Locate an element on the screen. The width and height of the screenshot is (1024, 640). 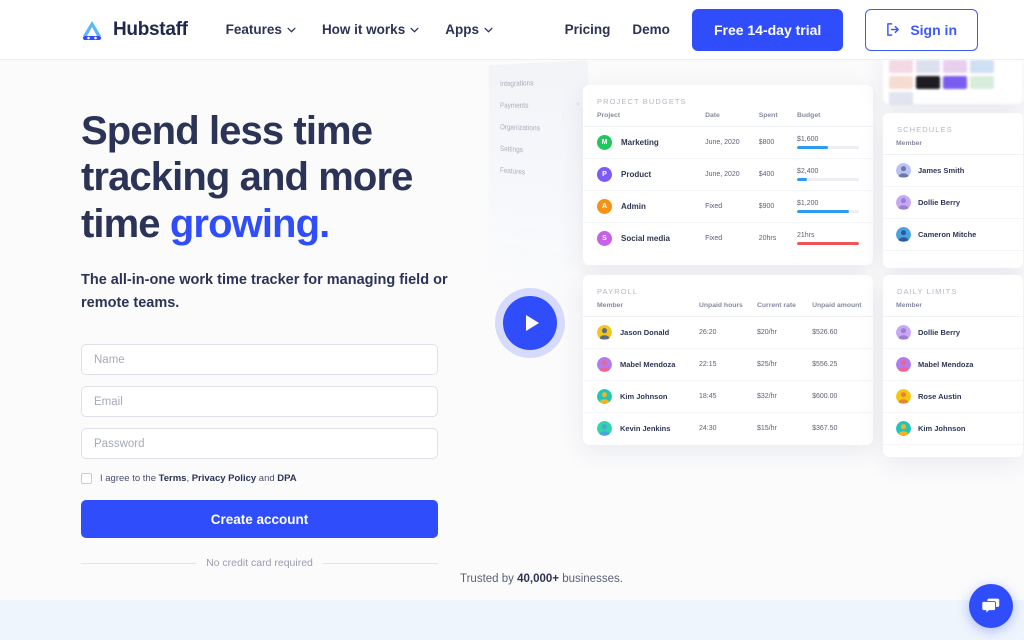
free-trial-button: Free 14-day trial is located at coordinates (767, 29).